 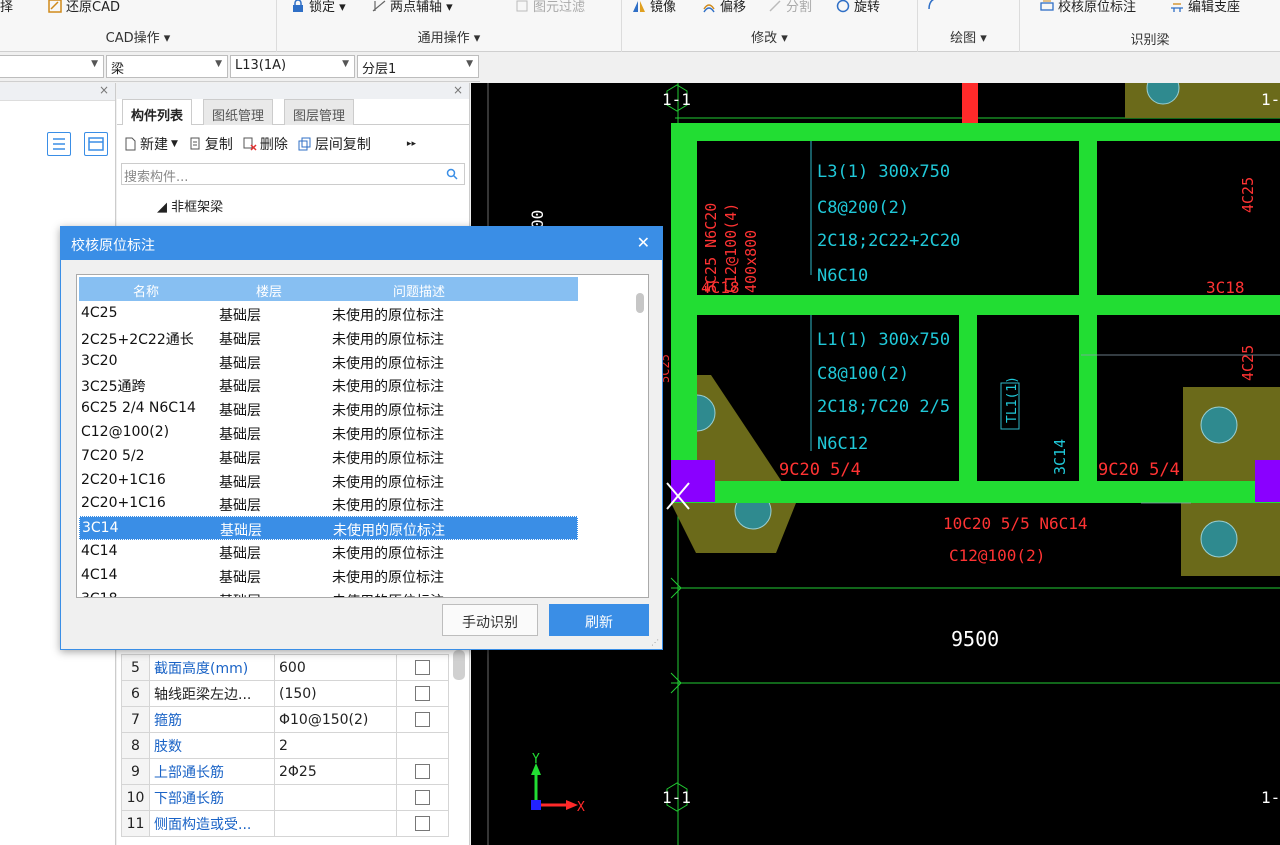 I want to click on table-row: 7 箍筋 Φ10@150(2), so click(x=285, y=719).